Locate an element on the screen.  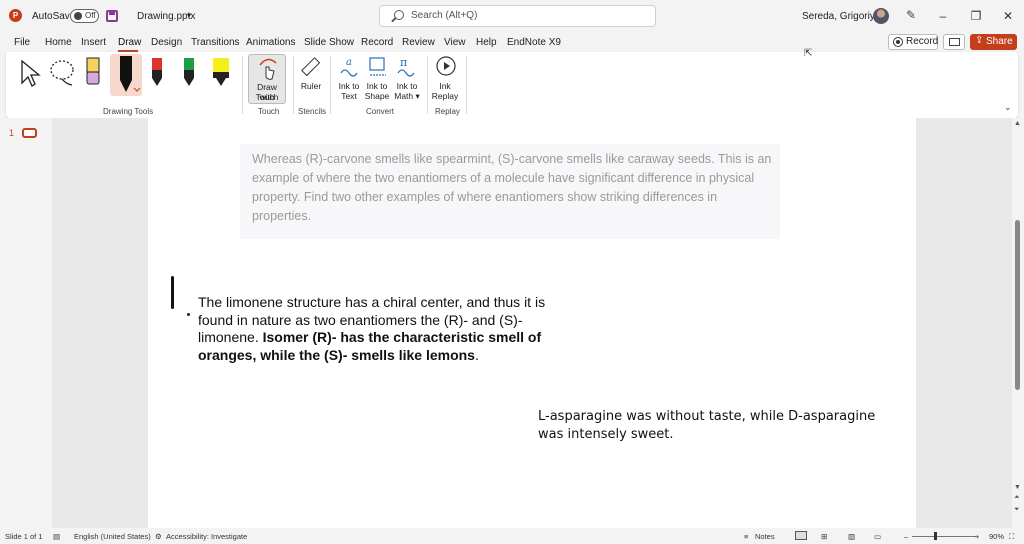
tab-transitions: Transitions is located at coordinates (215, 42).